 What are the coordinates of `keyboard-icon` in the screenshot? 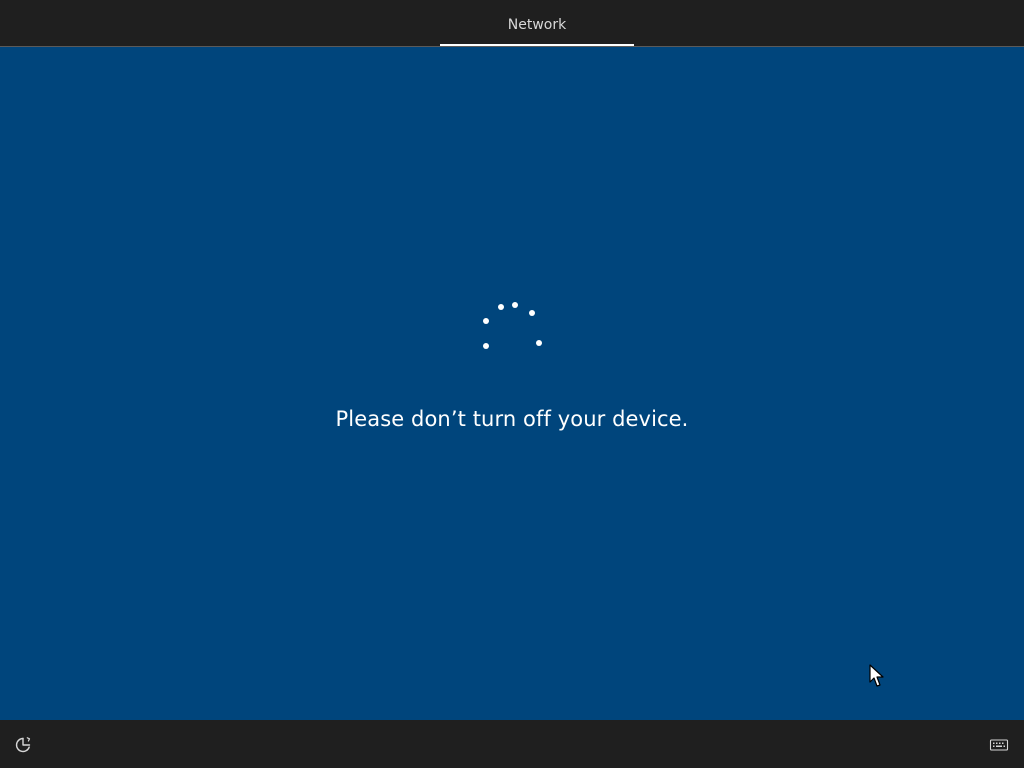 It's located at (999, 745).